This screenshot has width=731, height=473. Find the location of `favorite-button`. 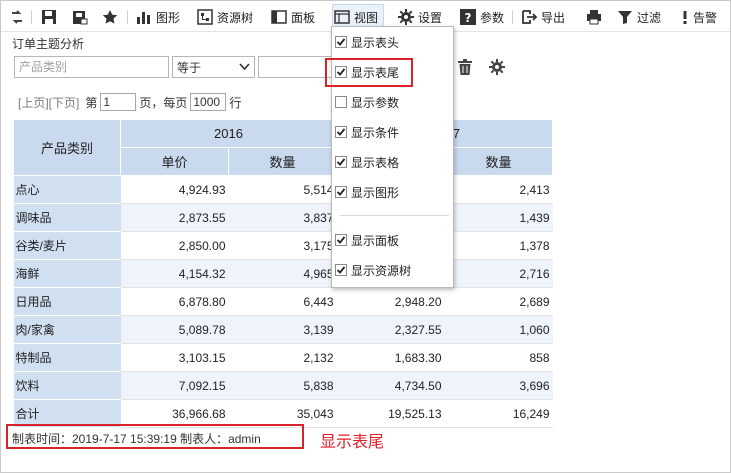

favorite-button is located at coordinates (110, 17).